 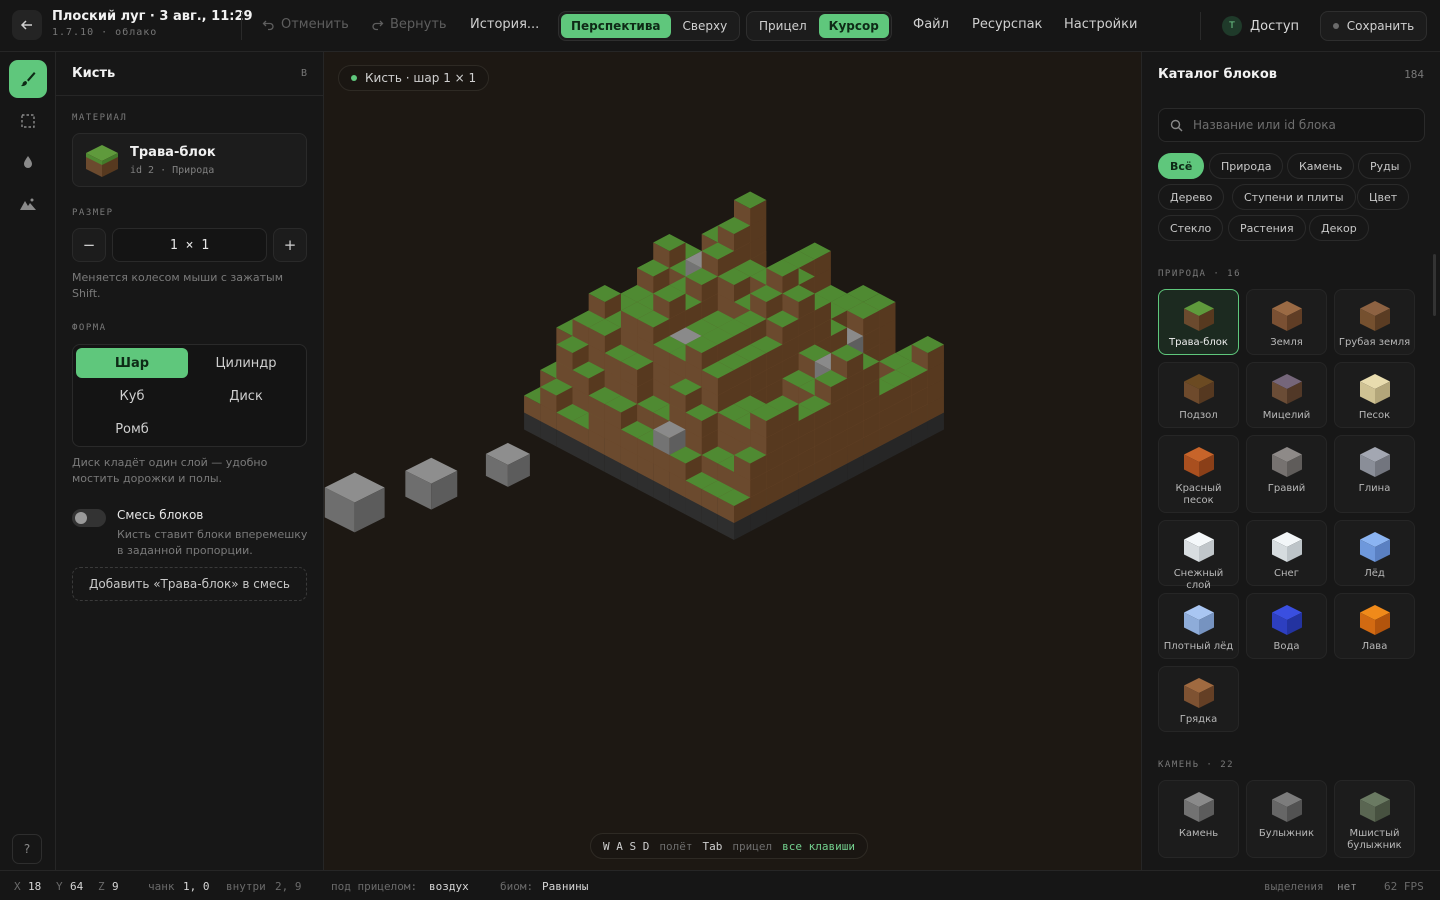 I want to click on size-decrease-button: −, so click(x=89, y=245).